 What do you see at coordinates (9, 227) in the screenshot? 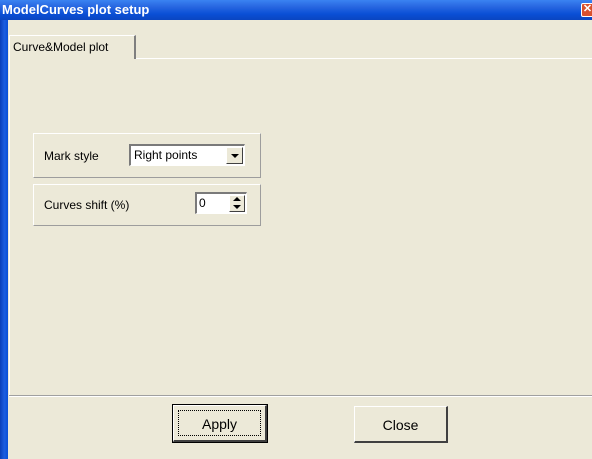
I see `tab-panel-border` at bounding box center [9, 227].